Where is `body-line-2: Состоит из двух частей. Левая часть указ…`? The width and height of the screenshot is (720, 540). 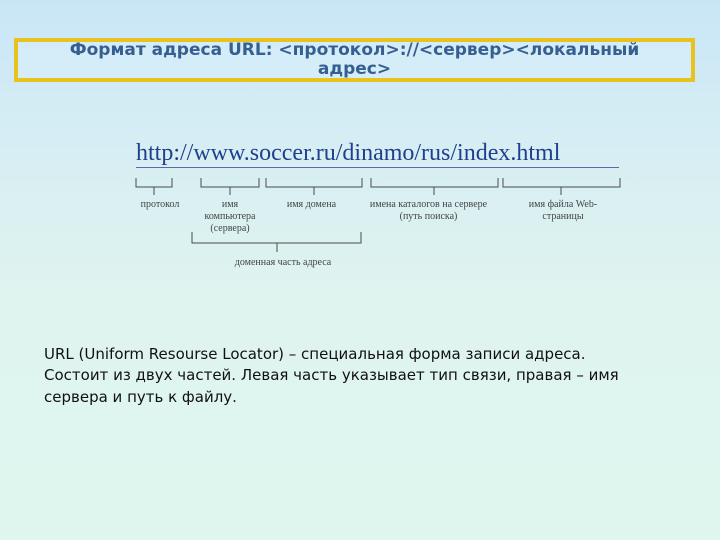 body-line-2: Состоит из двух частей. Левая часть указ… is located at coordinates (331, 386).